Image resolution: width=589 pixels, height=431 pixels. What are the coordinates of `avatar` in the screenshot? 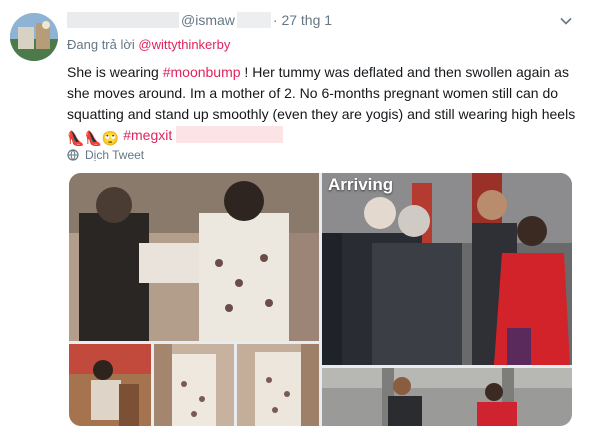 It's located at (34, 37).